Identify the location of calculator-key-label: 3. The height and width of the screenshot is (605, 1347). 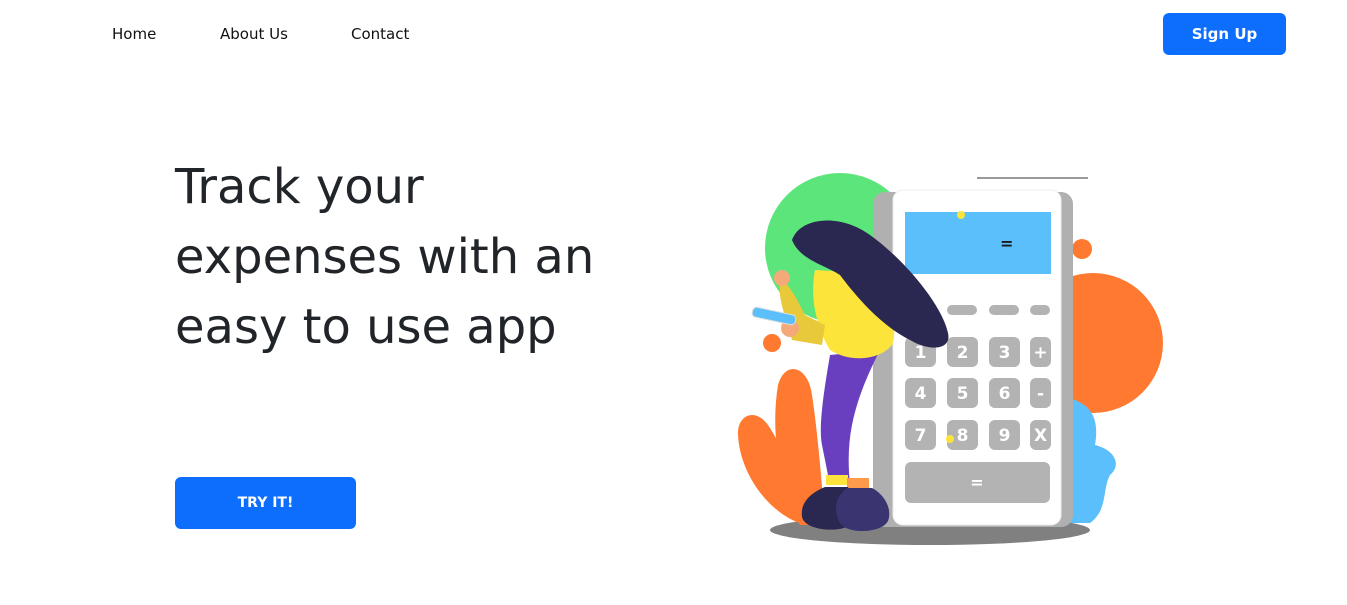
(1005, 353).